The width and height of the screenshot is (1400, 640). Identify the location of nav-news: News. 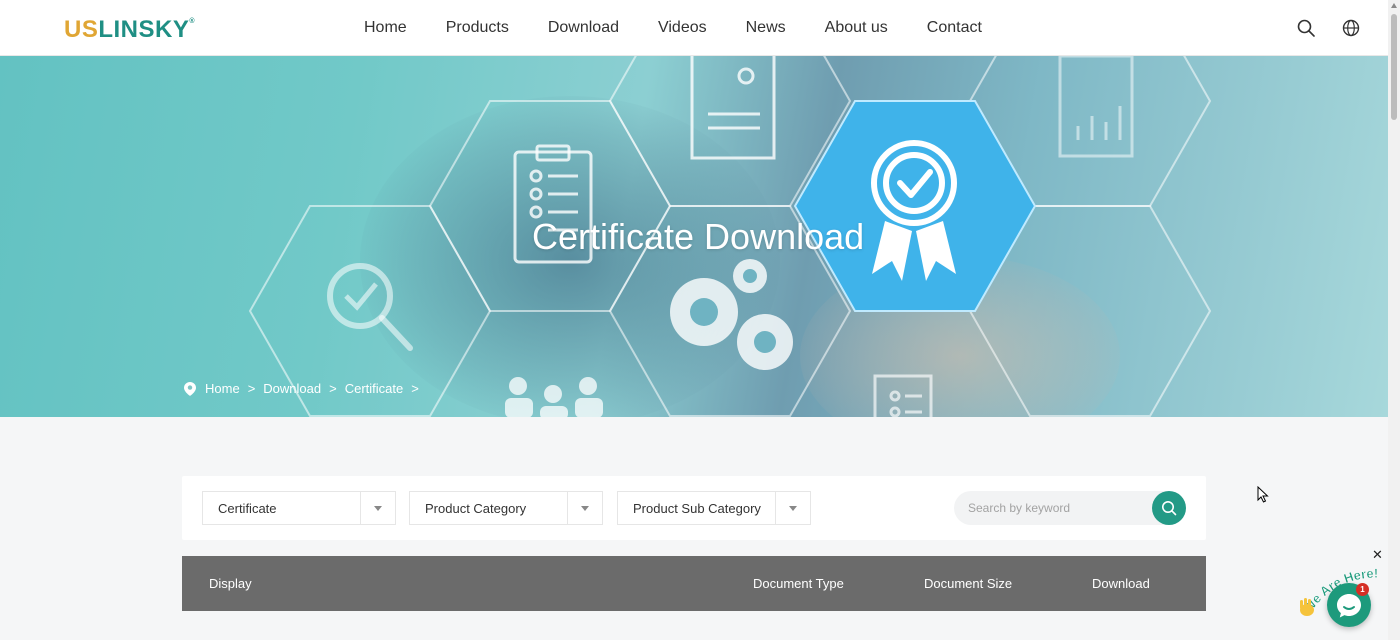
(766, 28).